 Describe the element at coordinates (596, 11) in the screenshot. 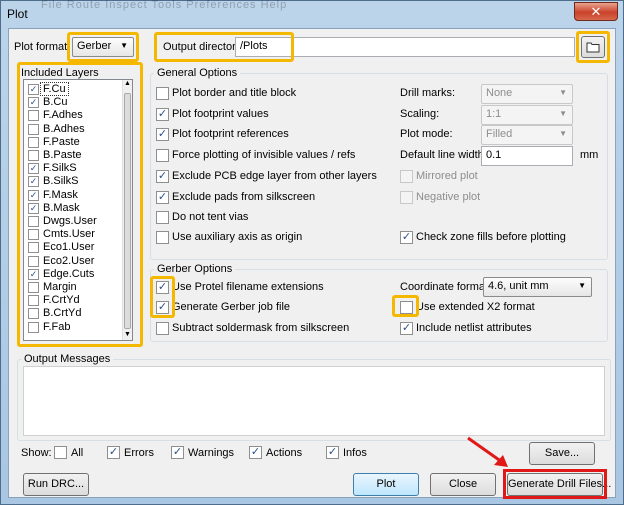

I see `close-window-button: ✕` at that location.